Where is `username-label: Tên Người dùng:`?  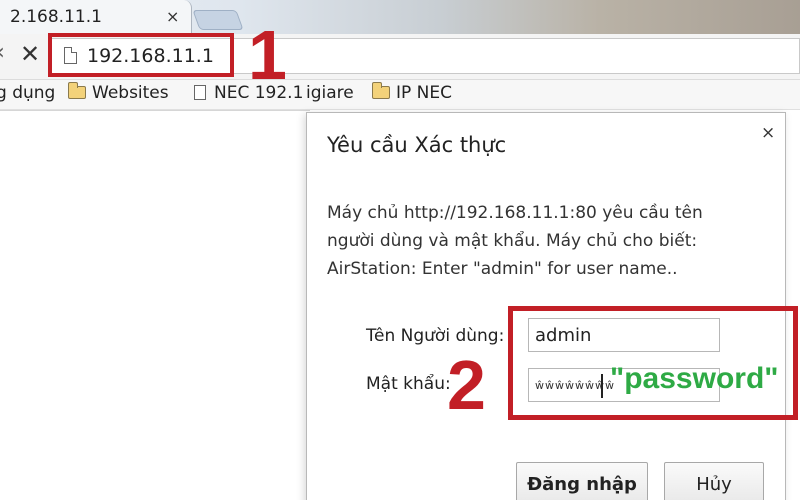
username-label: Tên Người dùng: is located at coordinates (435, 336).